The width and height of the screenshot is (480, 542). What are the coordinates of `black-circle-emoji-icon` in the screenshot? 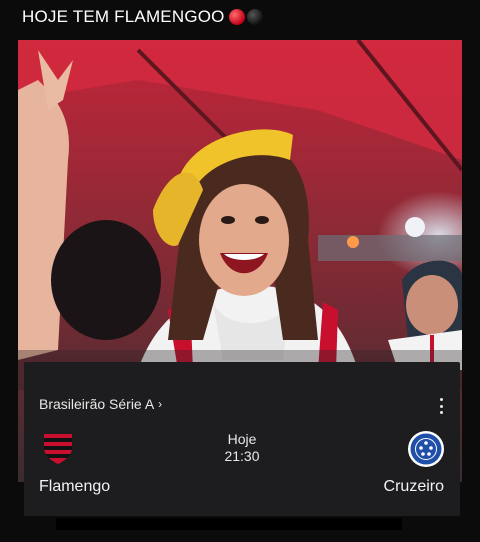 It's located at (254, 17).